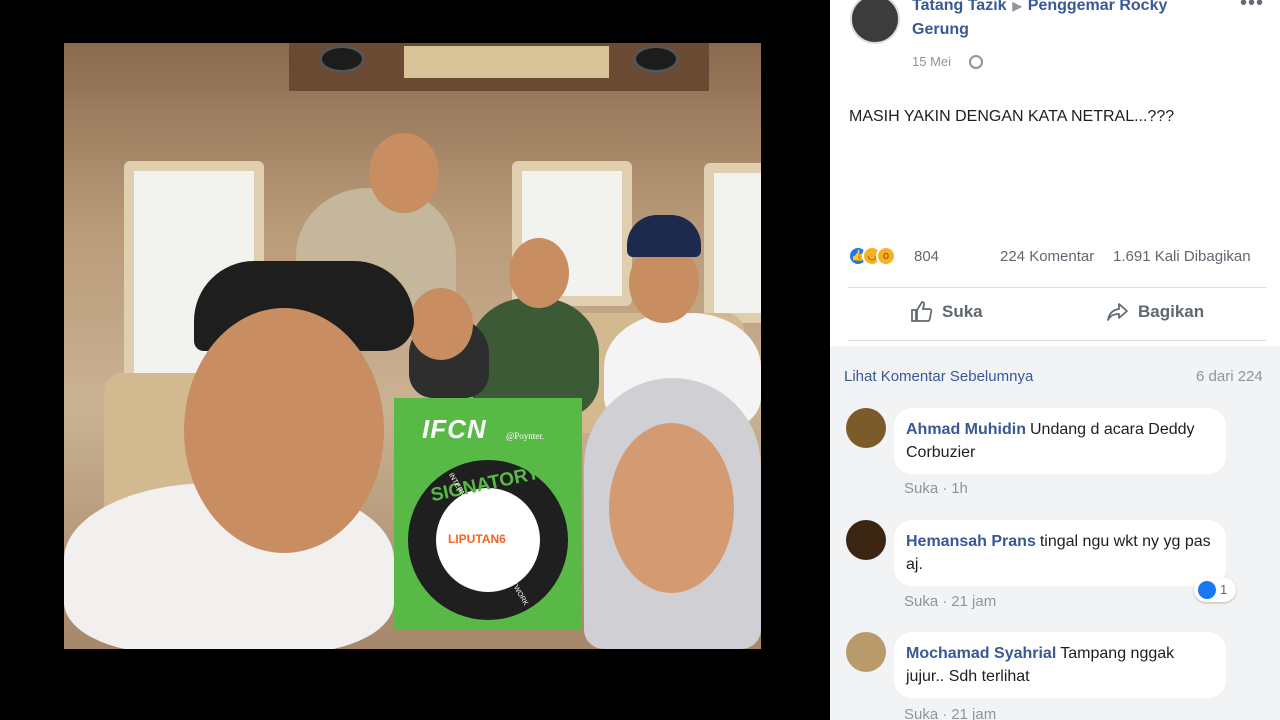  What do you see at coordinates (931, 61) in the screenshot?
I see `post-date-link: 15 Mei` at bounding box center [931, 61].